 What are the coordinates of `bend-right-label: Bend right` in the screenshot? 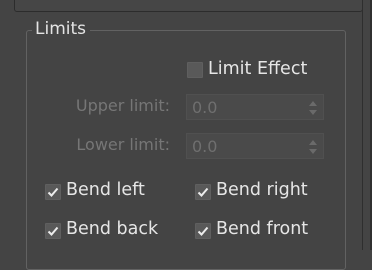 It's located at (262, 190).